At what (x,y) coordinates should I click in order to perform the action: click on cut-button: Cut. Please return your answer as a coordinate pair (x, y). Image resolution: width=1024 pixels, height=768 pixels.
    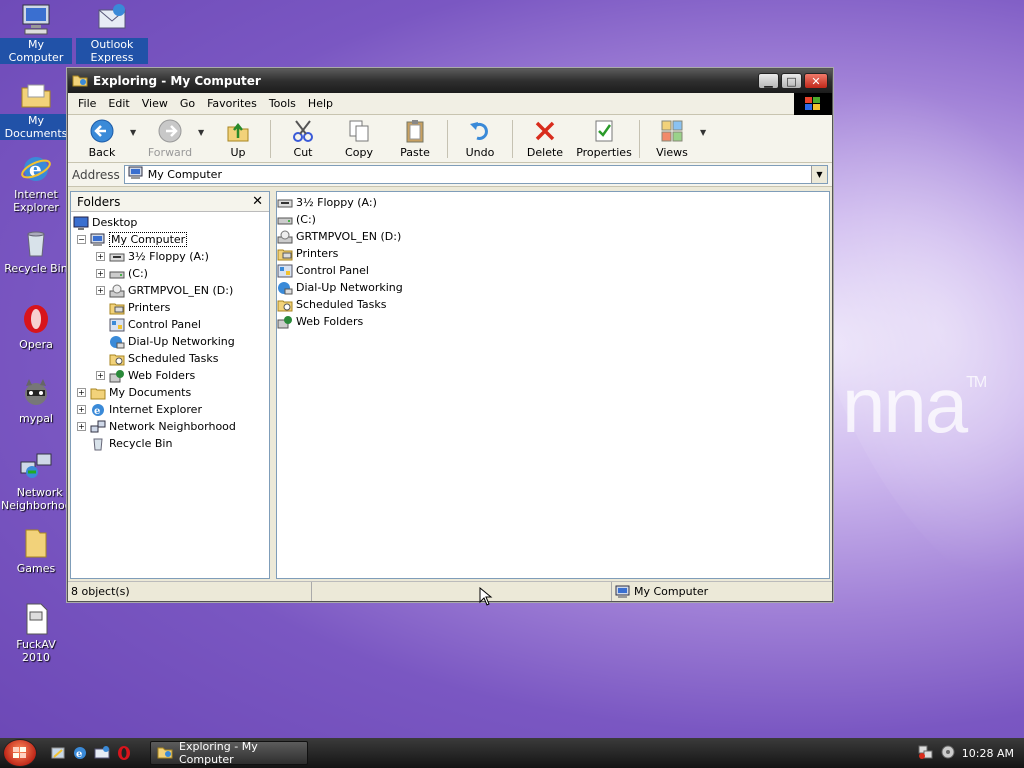
    Looking at the image, I should click on (303, 138).